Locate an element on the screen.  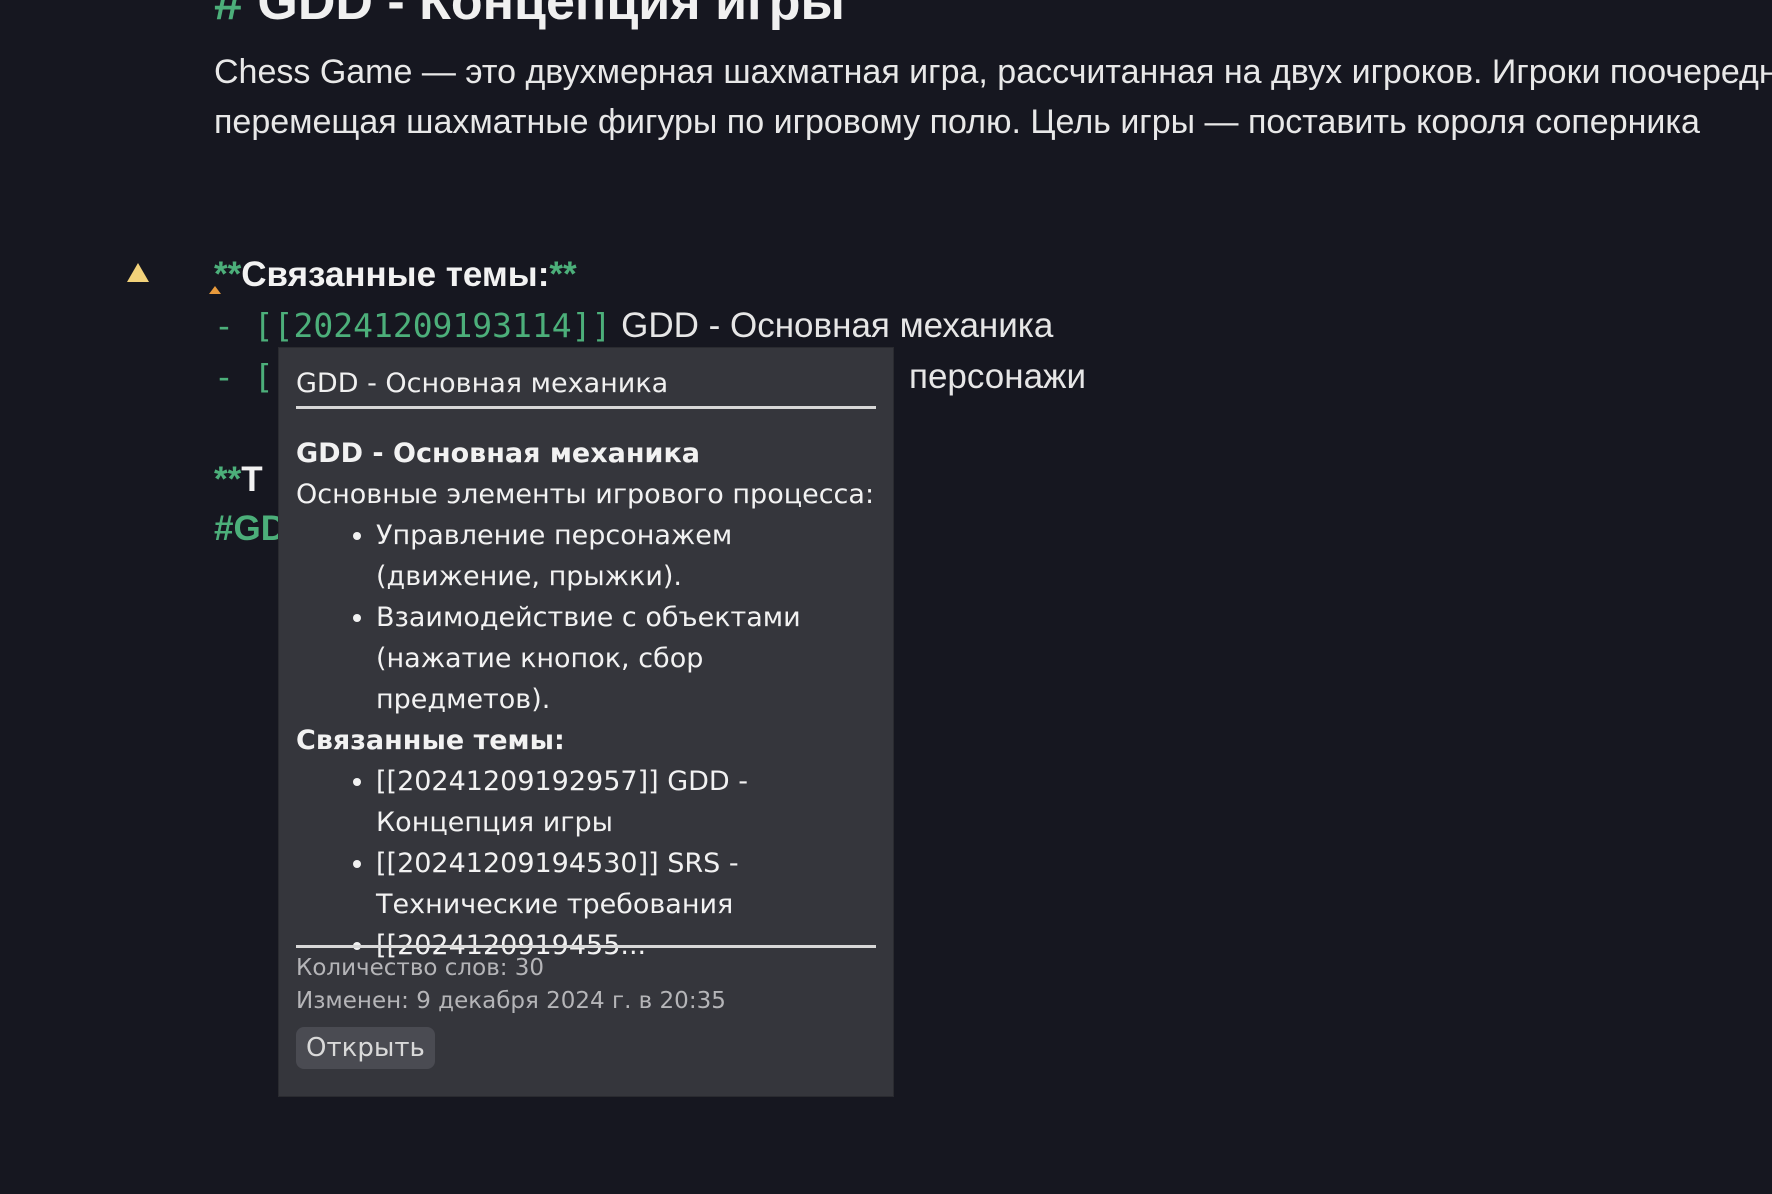
note-heading: # GDD - Концепция игры is located at coordinates (529, 16).